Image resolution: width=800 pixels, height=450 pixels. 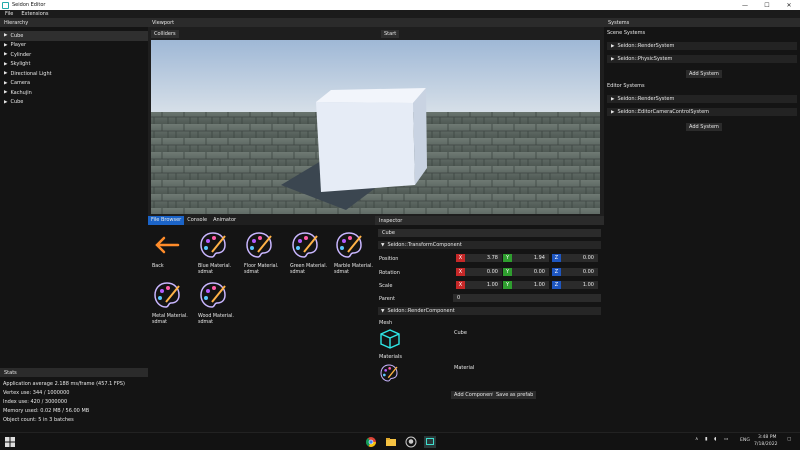 I want to click on file-explorer-icon, so click(x=391, y=442).